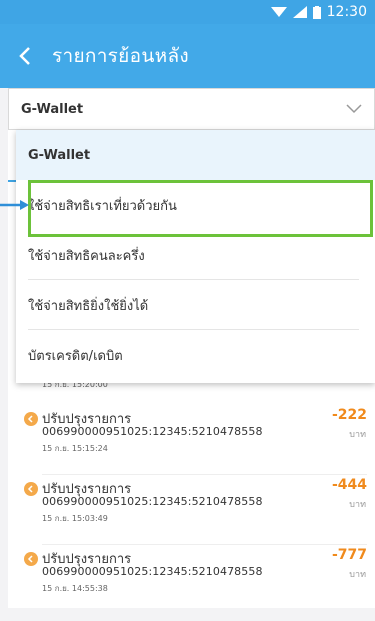 This screenshot has width=375, height=621. Describe the element at coordinates (59, 155) in the screenshot. I see `dropdown-item-label: G-Wallet` at that location.